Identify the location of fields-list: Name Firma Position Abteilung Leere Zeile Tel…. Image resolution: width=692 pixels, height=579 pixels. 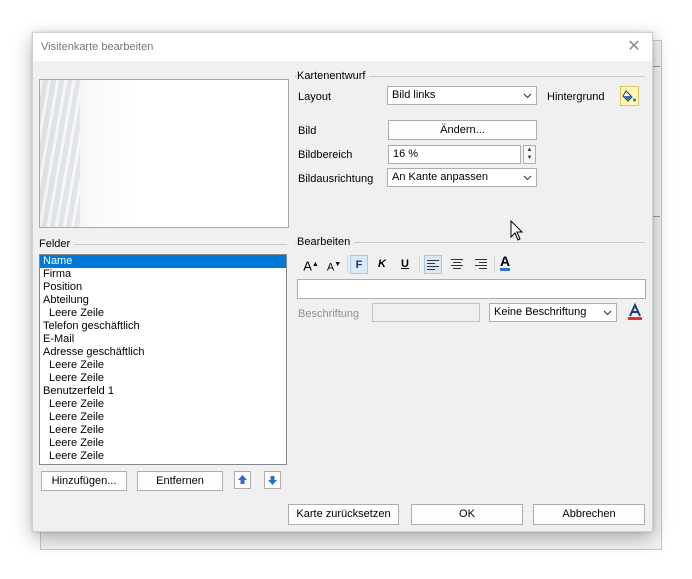
(163, 359).